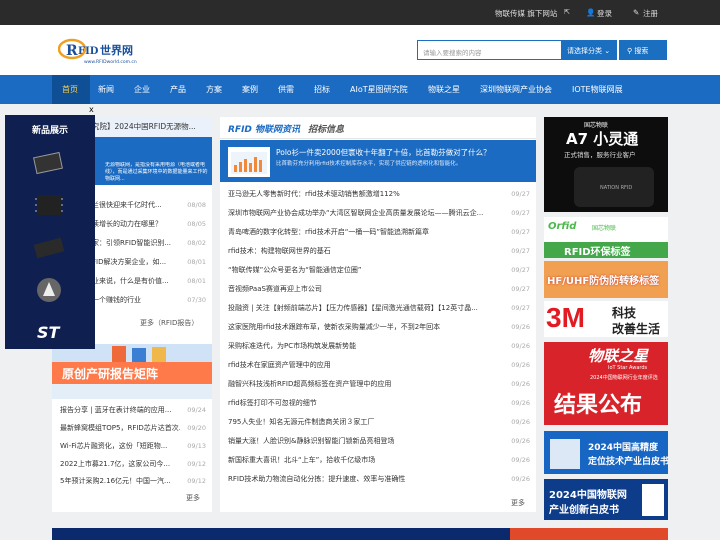 The width and height of the screenshot is (720, 540). I want to click on nav-enterprise: 企业, so click(142, 89).